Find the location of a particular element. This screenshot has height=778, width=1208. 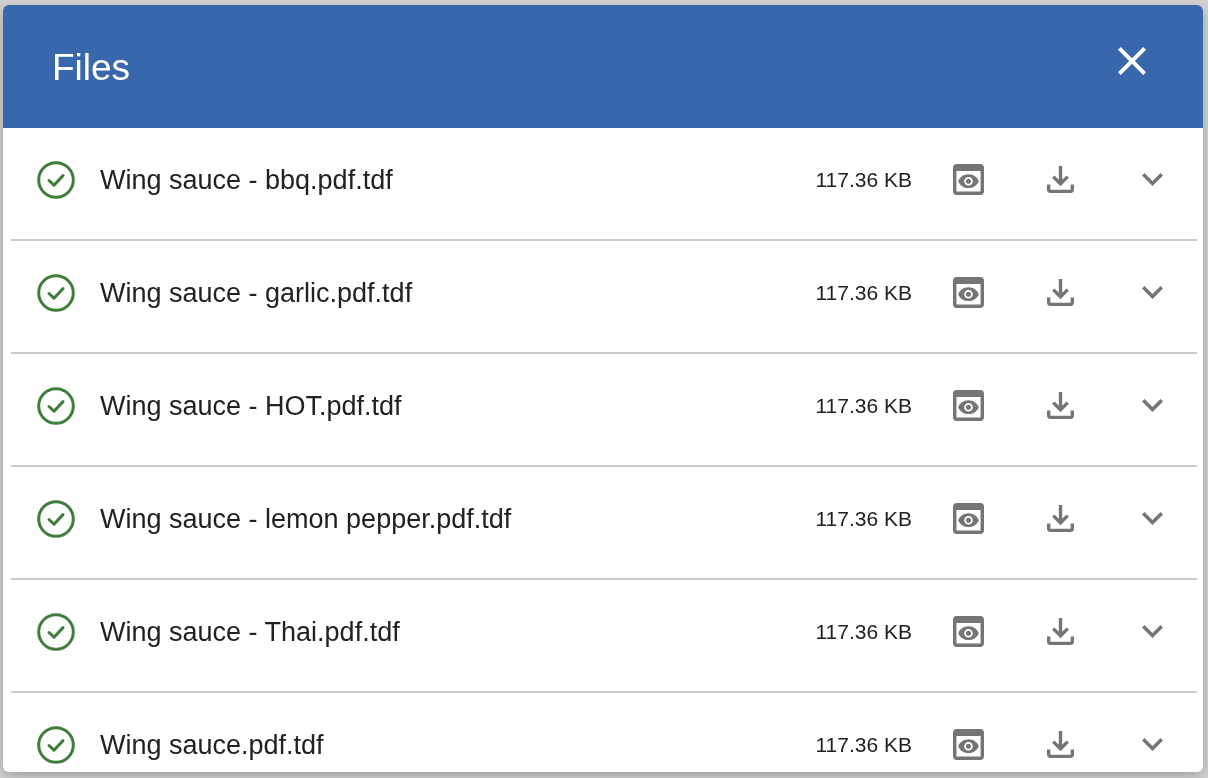

file-name: Wing sauce - garlic.pdf.tdf is located at coordinates (257, 293).